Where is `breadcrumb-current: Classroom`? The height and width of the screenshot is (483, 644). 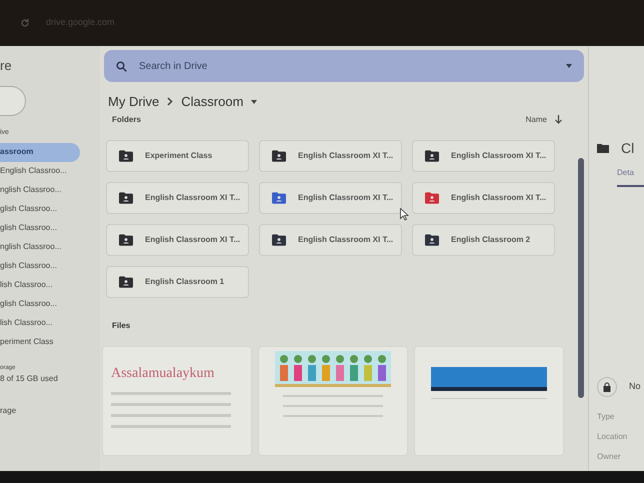 breadcrumb-current: Classroom is located at coordinates (212, 102).